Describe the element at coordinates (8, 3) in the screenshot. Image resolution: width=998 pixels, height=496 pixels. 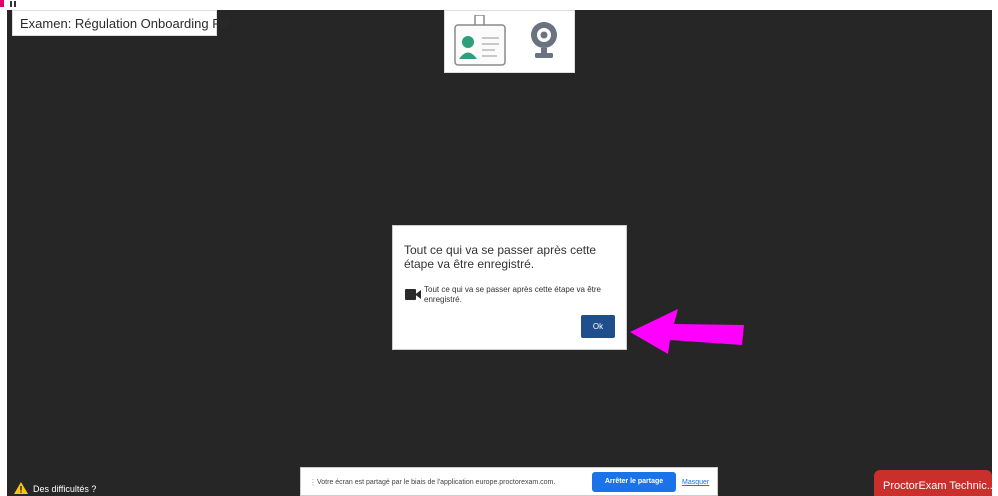
I see `corner-mark-decoration` at that location.